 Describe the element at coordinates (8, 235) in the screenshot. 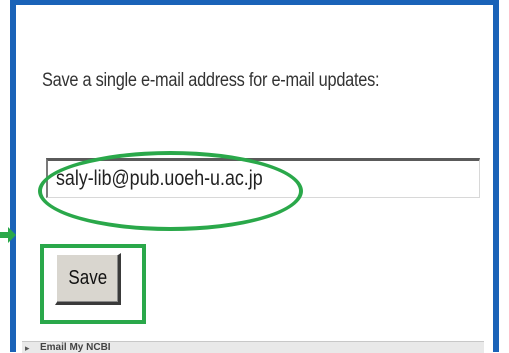

I see `arrow-right-icon` at that location.